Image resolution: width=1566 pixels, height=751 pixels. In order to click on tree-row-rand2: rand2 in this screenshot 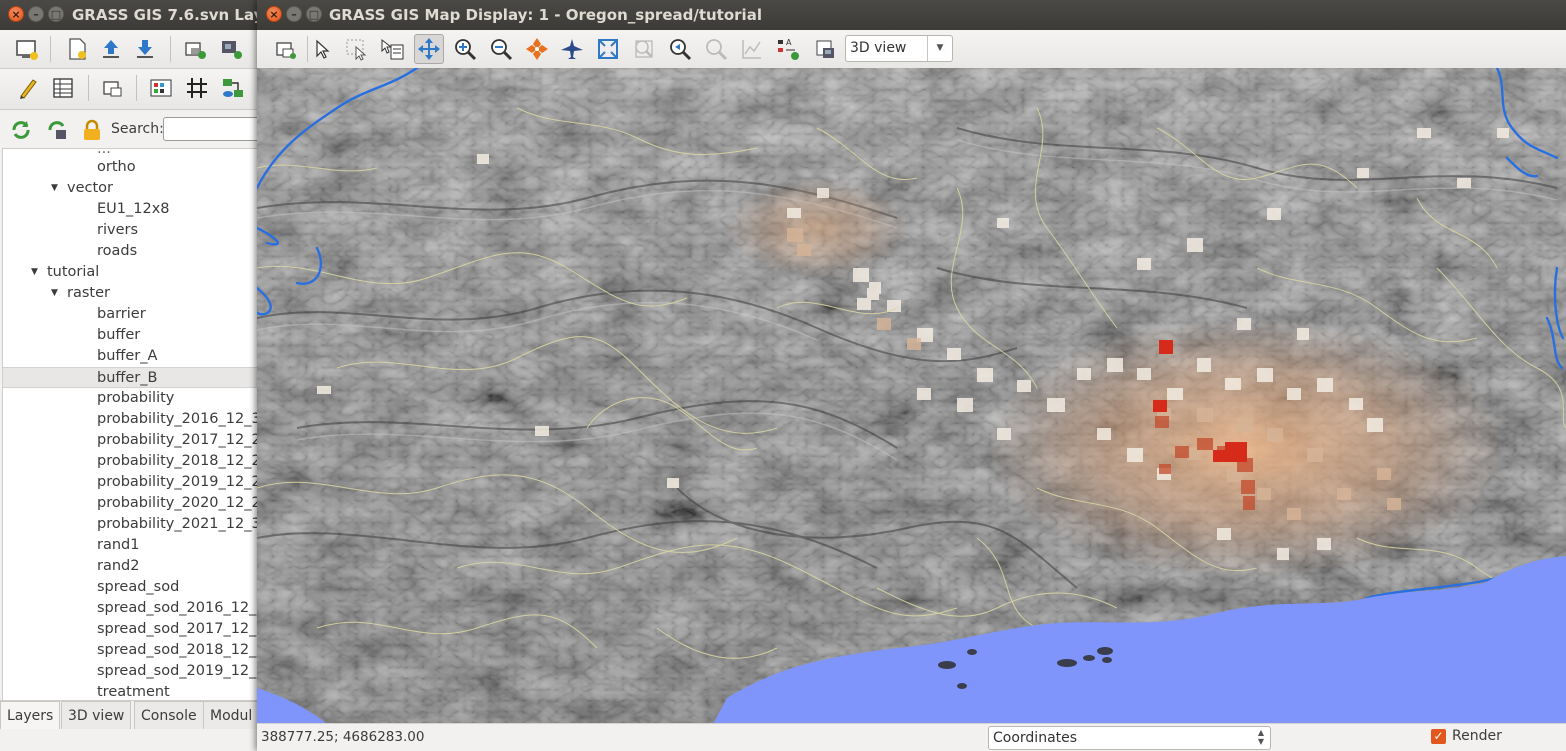, I will do `click(132, 566)`.